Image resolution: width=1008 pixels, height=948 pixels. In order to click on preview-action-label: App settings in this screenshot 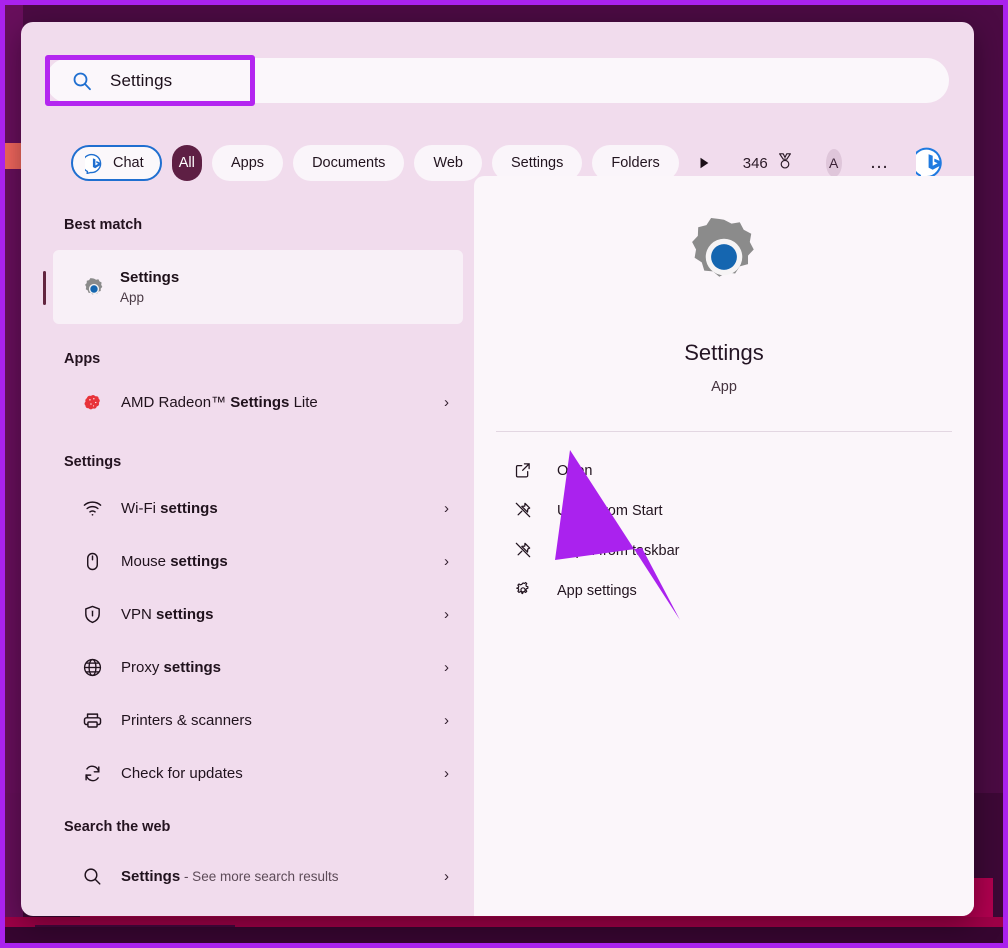, I will do `click(597, 591)`.